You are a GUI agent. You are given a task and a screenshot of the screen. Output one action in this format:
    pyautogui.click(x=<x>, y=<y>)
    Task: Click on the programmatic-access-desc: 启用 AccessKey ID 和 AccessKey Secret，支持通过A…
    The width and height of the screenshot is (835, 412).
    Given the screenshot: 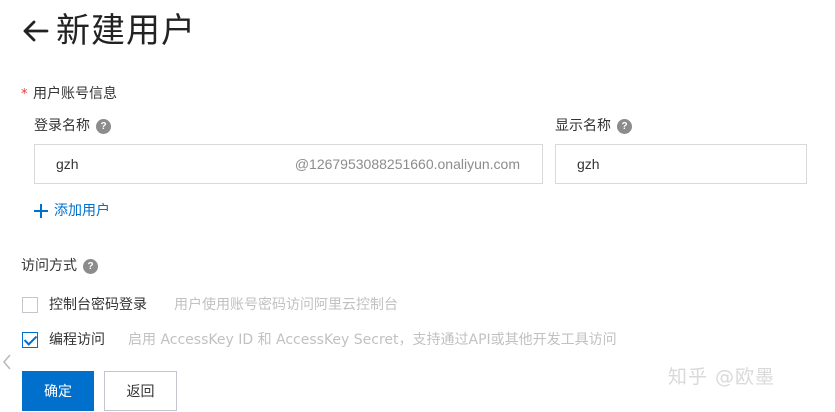 What is the action you would take?
    pyautogui.click(x=372, y=340)
    